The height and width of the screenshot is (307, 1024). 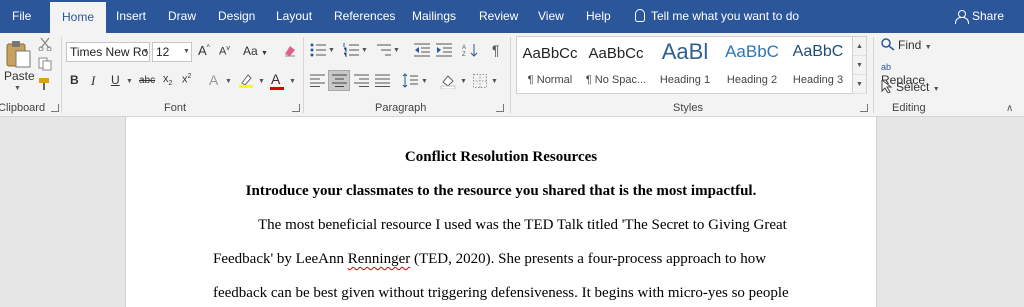 I want to click on change-case-button: Aa ▼, so click(x=255, y=51).